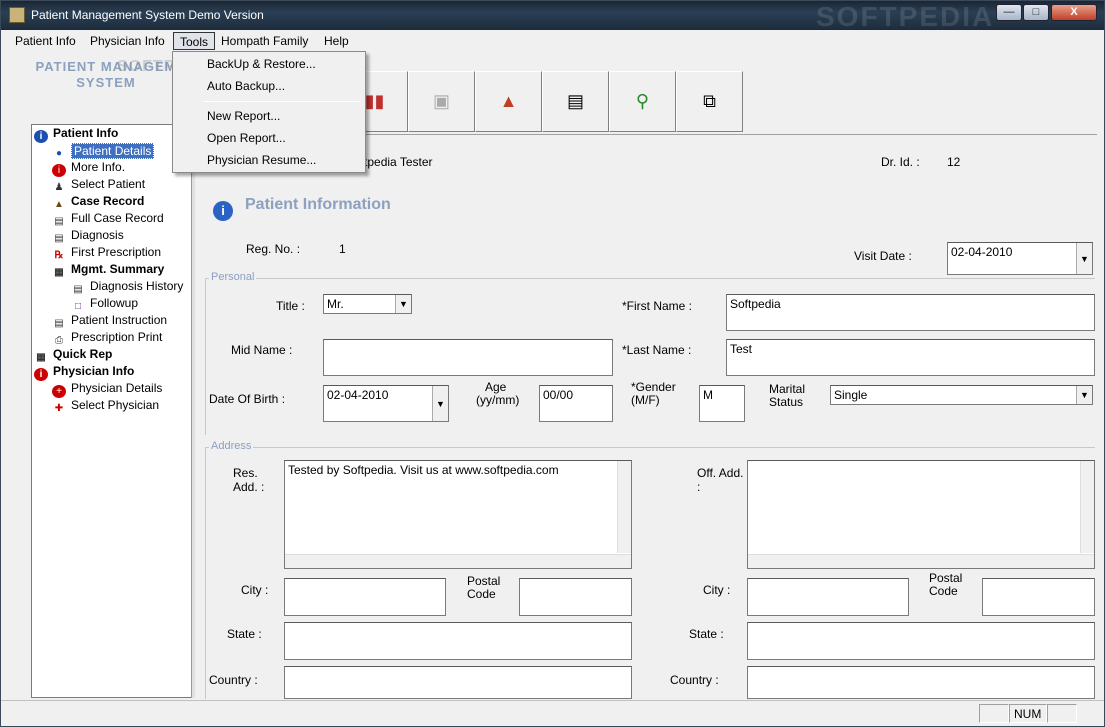 The width and height of the screenshot is (1105, 727). I want to click on tree-more-info: i More Info., so click(88, 168).